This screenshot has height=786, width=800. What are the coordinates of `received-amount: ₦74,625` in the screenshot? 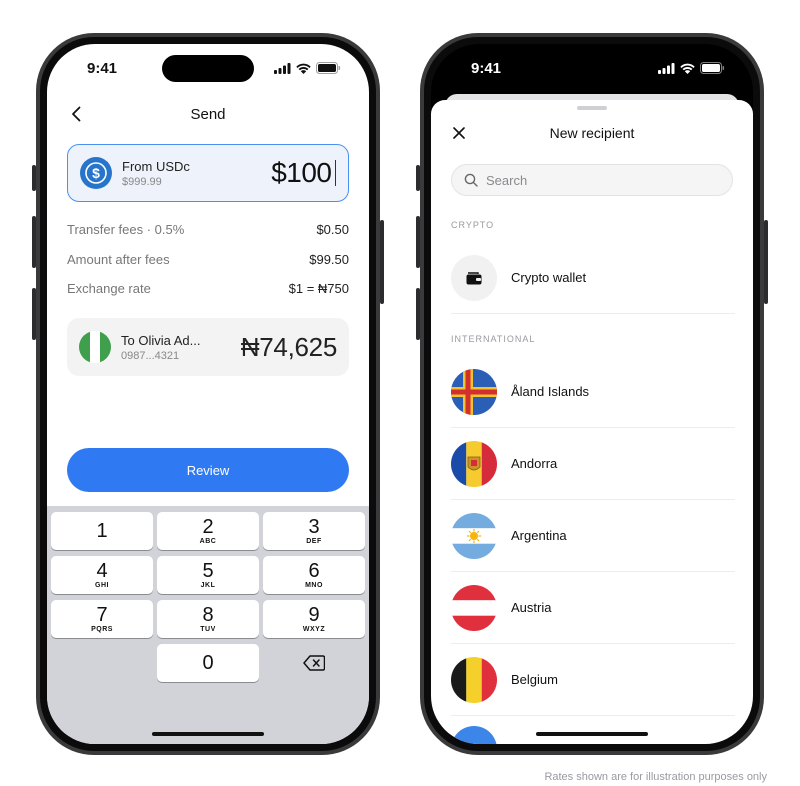 It's located at (289, 346).